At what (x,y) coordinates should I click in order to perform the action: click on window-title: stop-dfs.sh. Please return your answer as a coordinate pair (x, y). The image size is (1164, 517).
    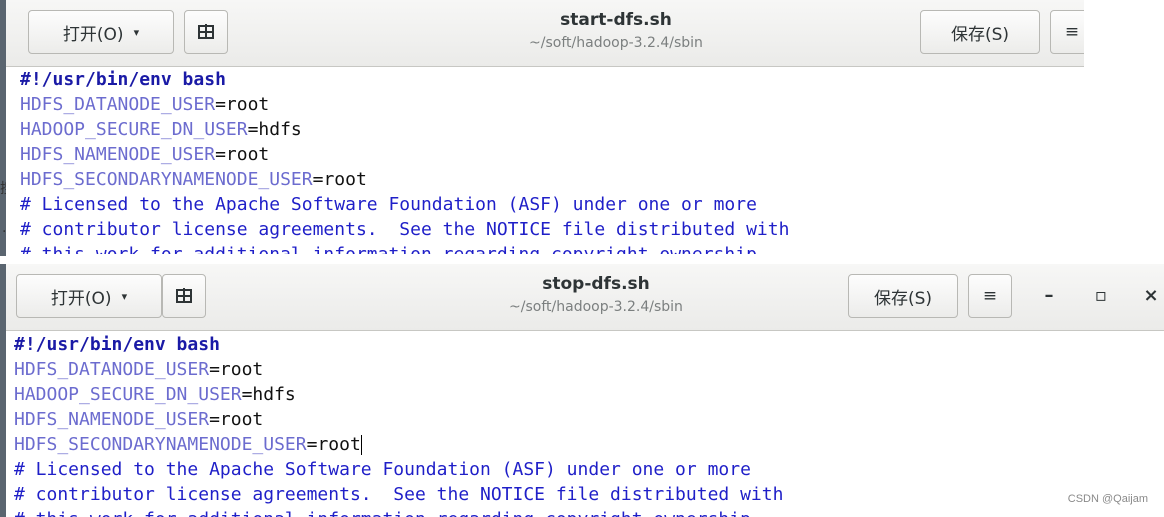
    Looking at the image, I should click on (596, 284).